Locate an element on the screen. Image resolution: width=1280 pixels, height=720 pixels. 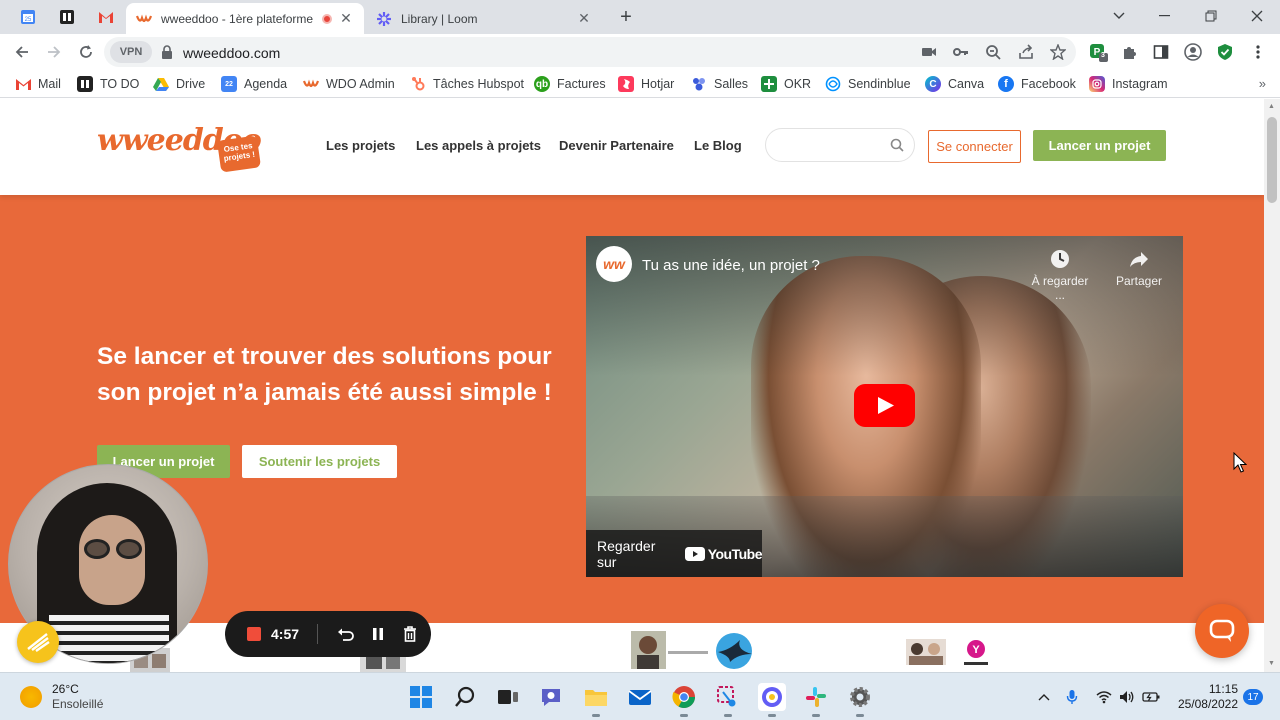
wweeddoo-favicon-icon is located at coordinates (144, 19).